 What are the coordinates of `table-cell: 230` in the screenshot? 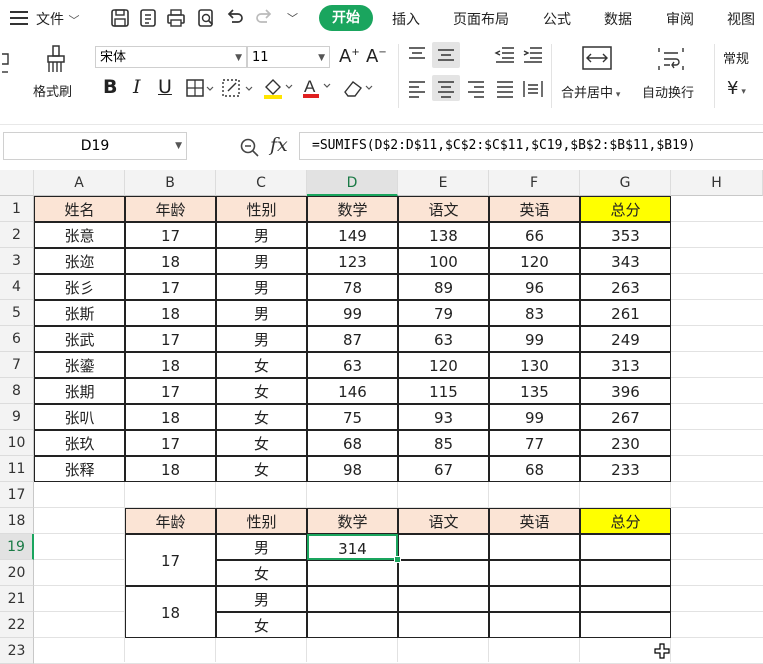 It's located at (625, 443).